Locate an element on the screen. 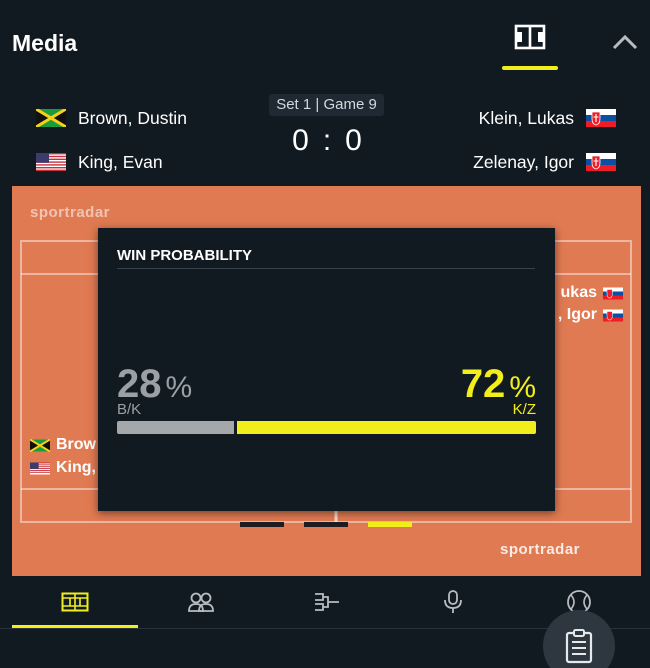 This screenshot has height=668, width=650. media-header: Media is located at coordinates (325, 45).